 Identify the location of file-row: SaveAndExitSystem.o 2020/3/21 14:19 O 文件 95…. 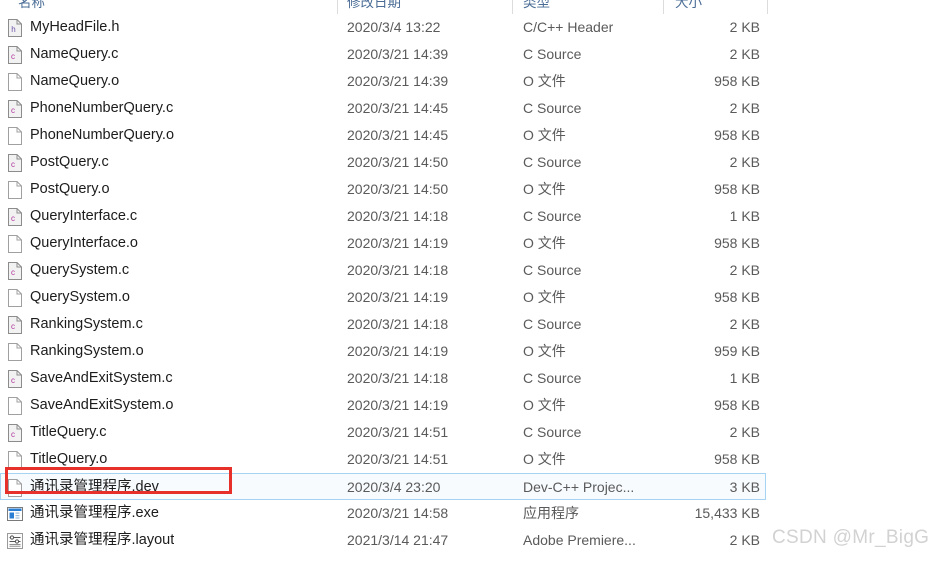
(383, 405).